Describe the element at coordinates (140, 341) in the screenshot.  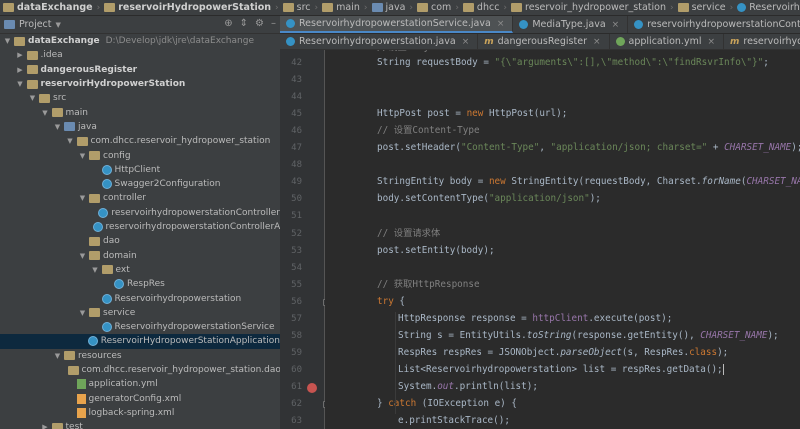
I see `tree-item: ReservoirHydropowerStationApplication` at that location.